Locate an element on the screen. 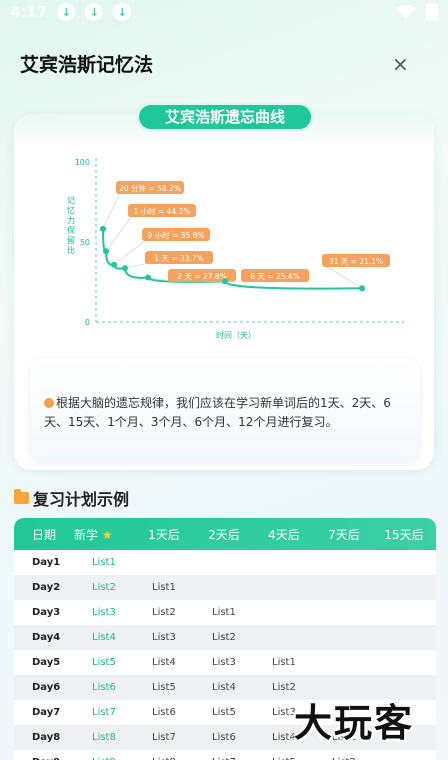 The width and height of the screenshot is (448, 760). star-icon: ★ is located at coordinates (107, 534).